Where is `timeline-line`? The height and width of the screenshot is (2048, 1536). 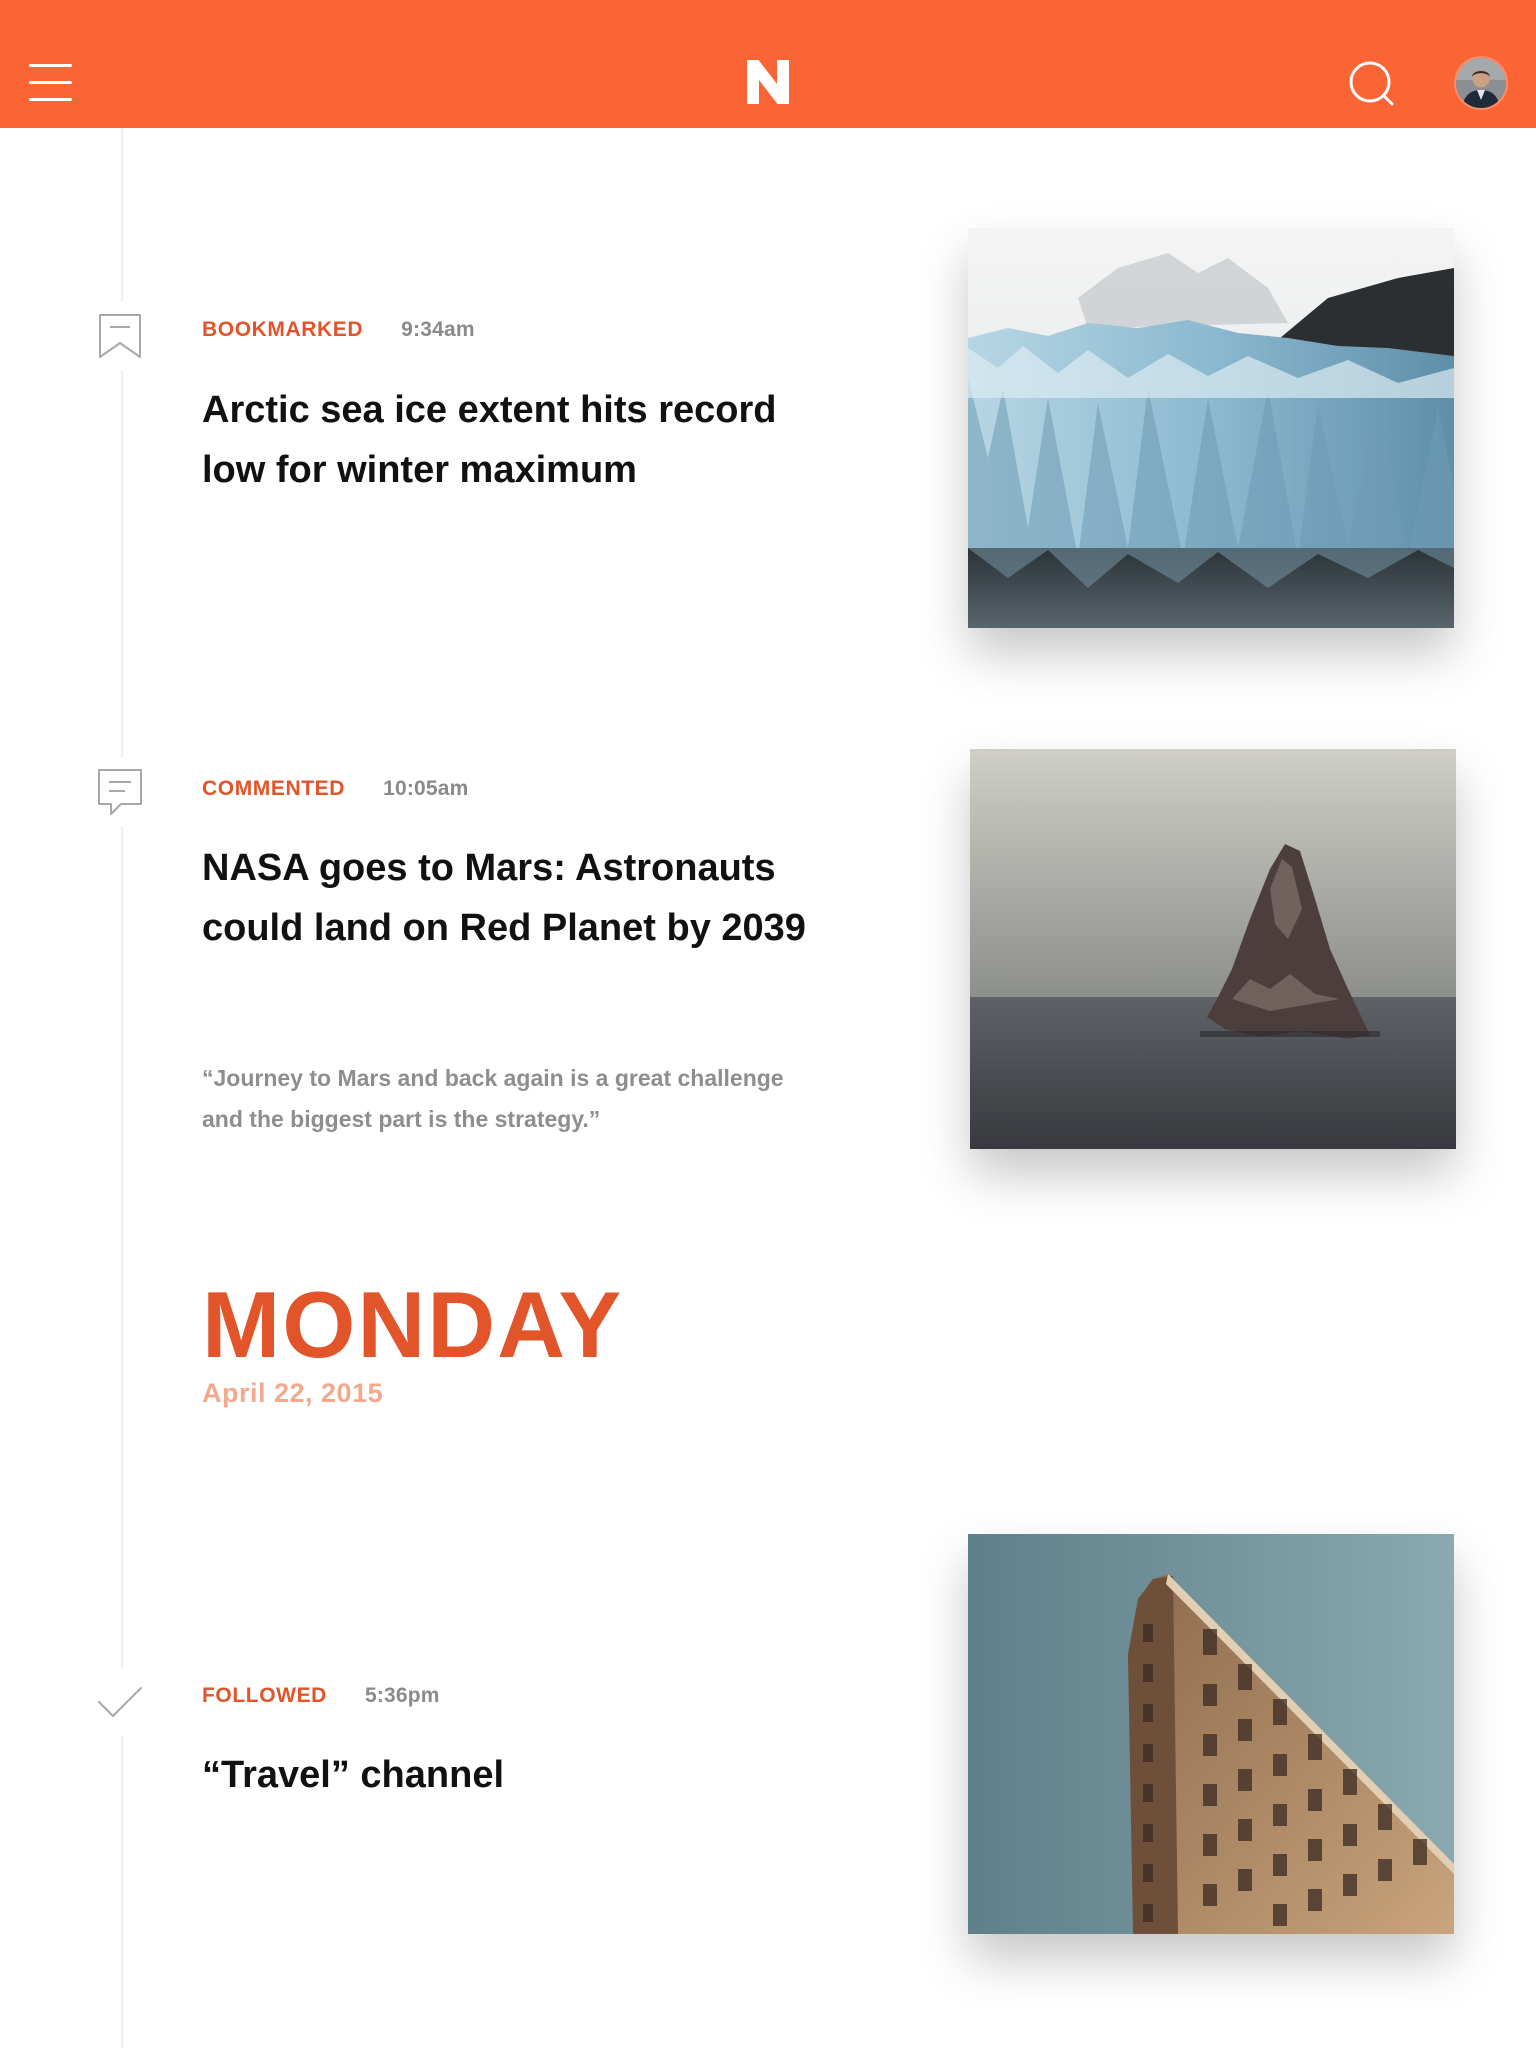
timeline-line is located at coordinates (122, 1088).